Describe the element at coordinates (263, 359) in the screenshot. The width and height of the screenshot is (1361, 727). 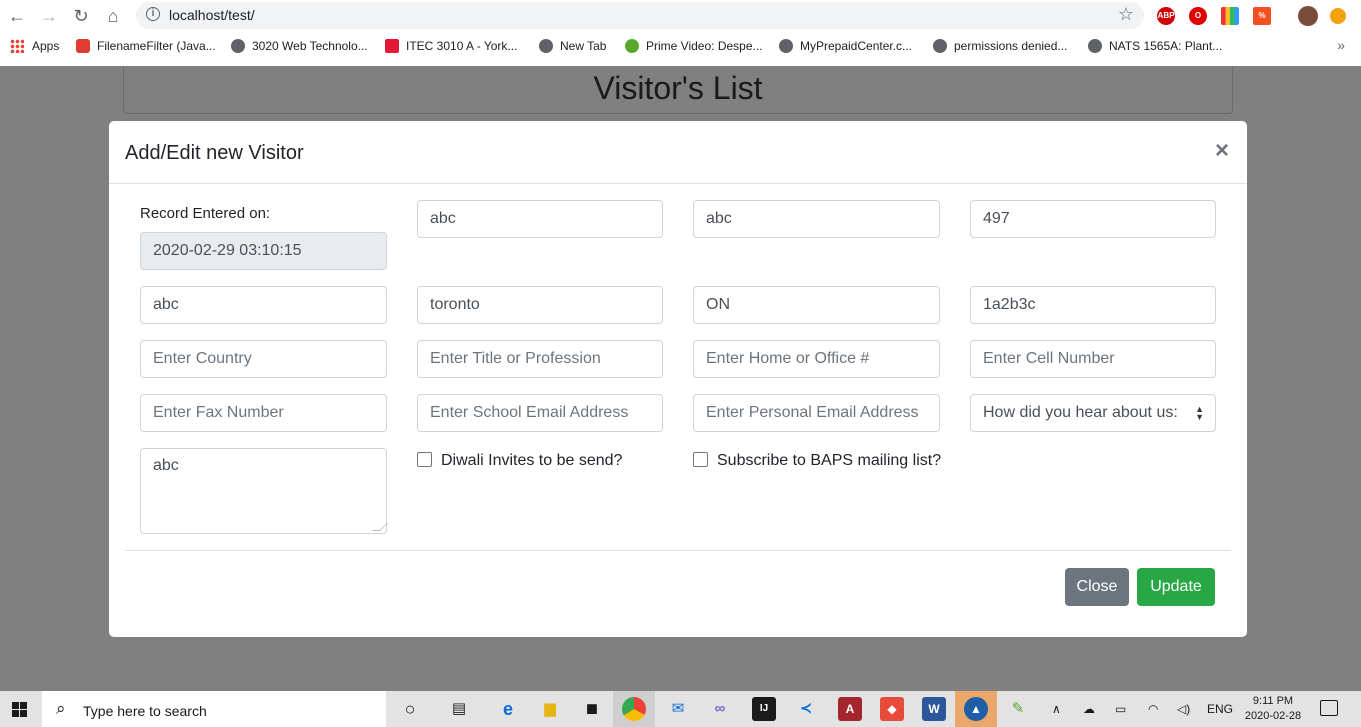
I see `country-field` at that location.